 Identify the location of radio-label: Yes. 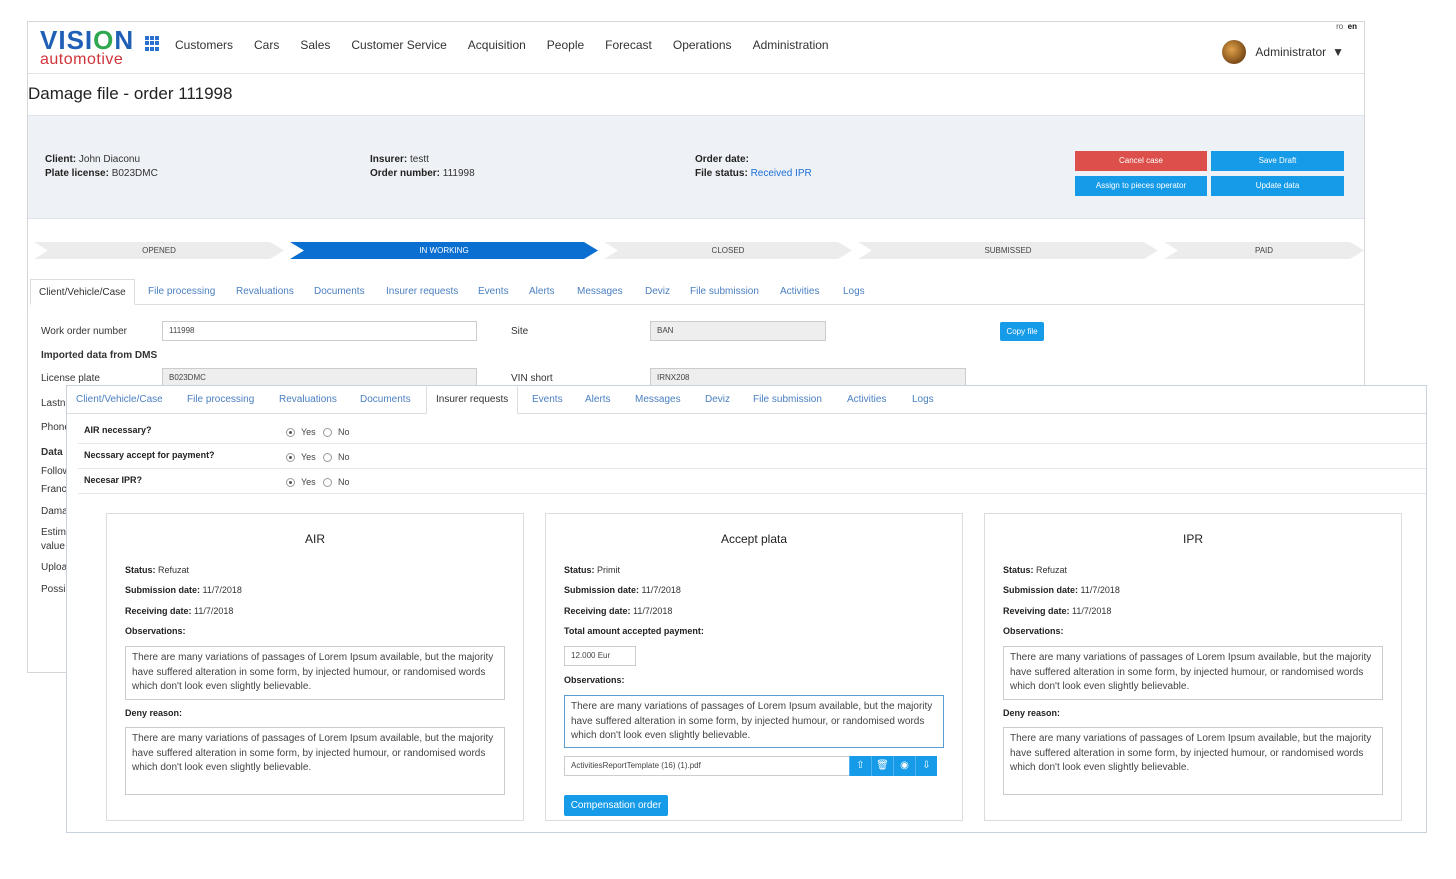
(308, 482).